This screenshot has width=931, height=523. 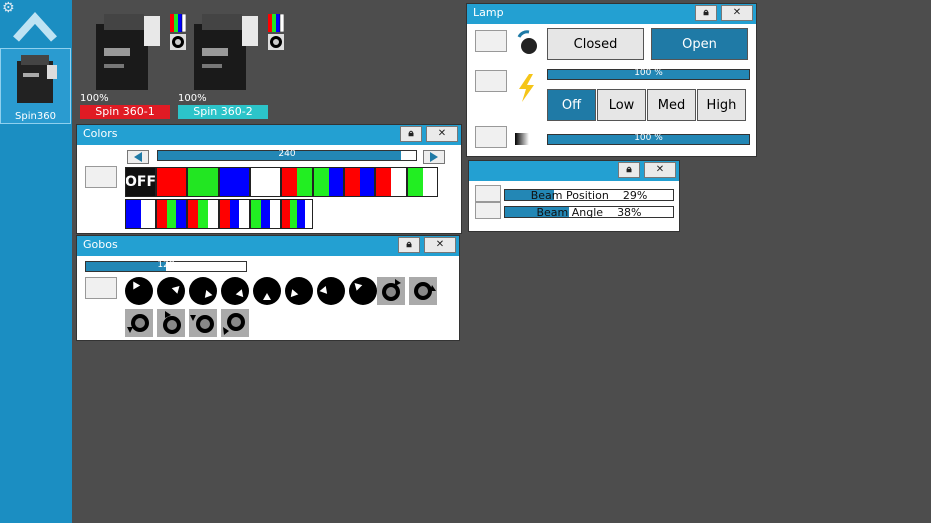 I want to click on mode-off-button: Off, so click(x=571, y=105).